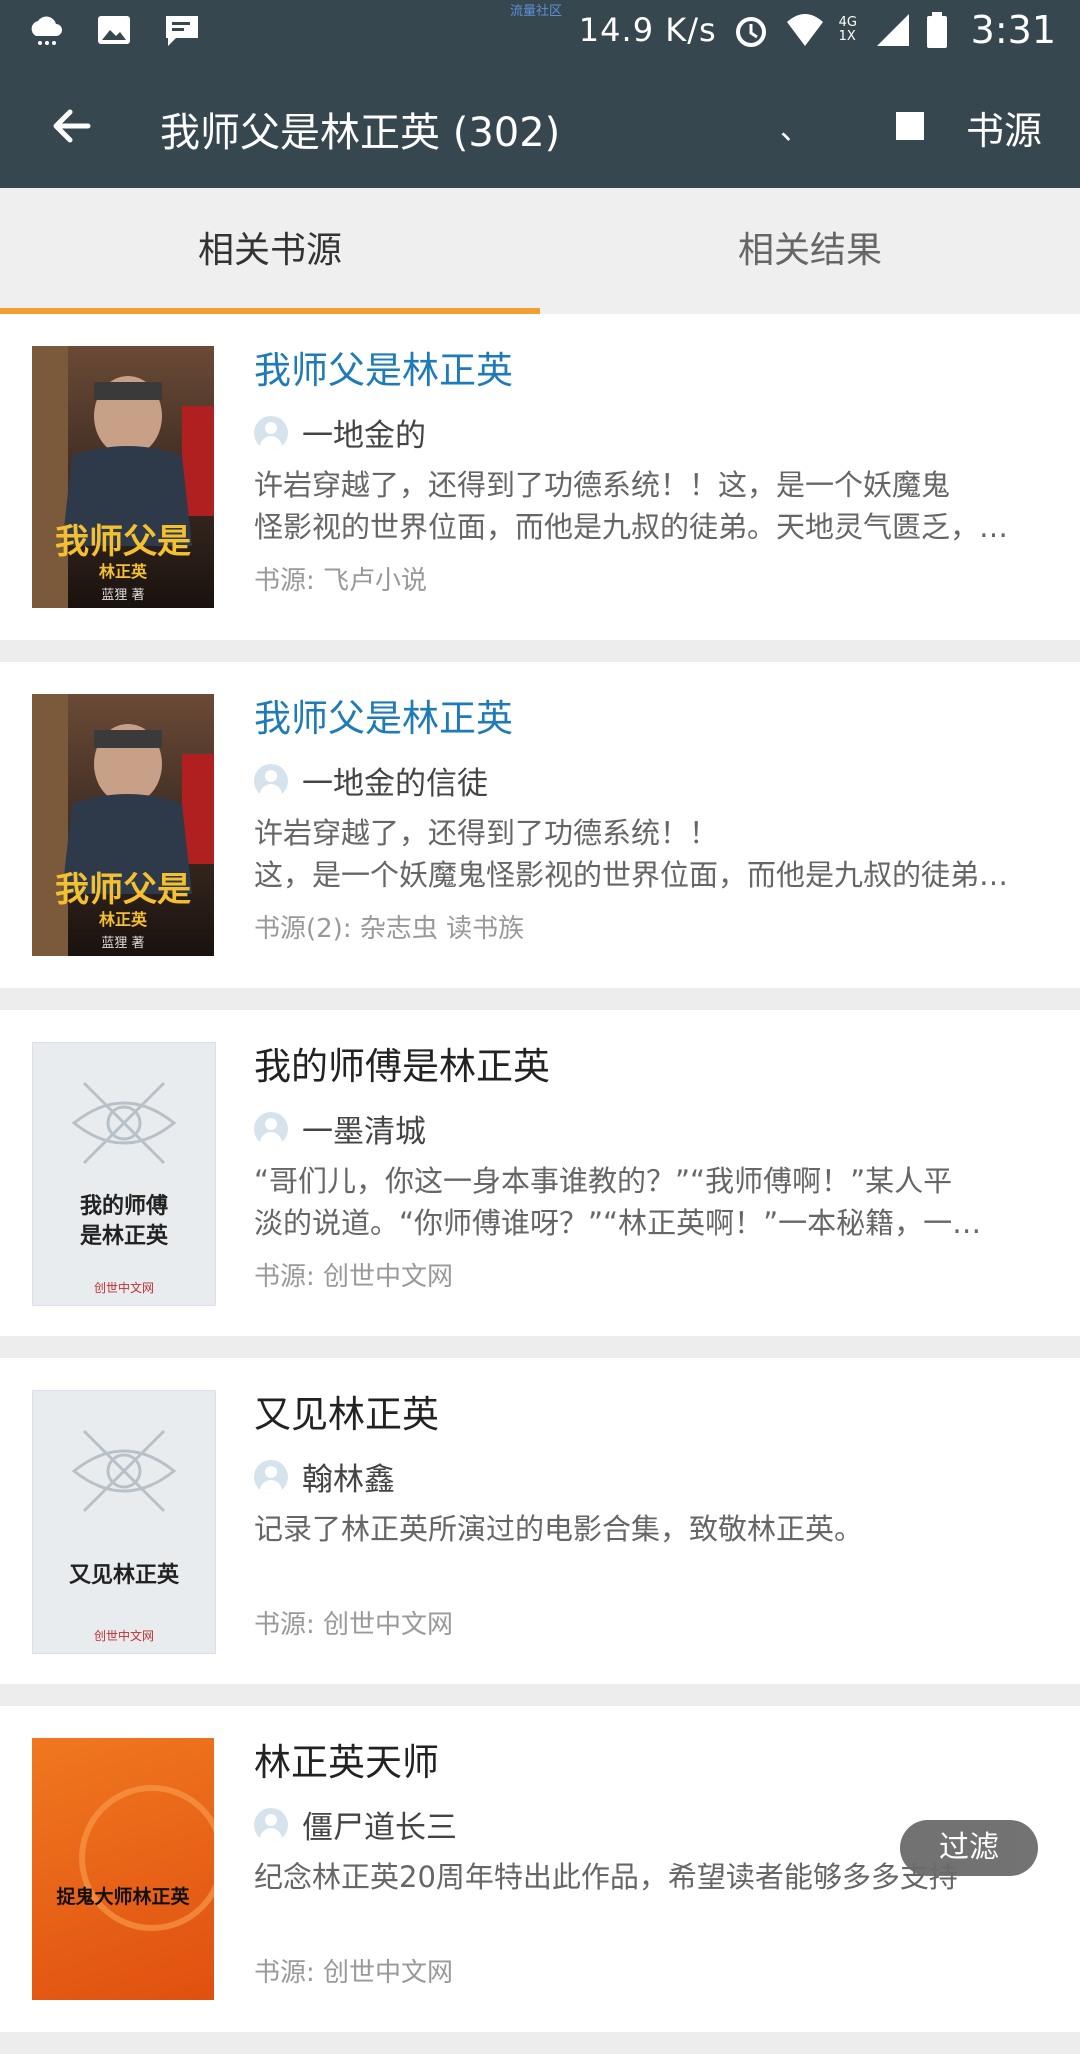  What do you see at coordinates (795, 129) in the screenshot?
I see `appbar-mark: 、` at bounding box center [795, 129].